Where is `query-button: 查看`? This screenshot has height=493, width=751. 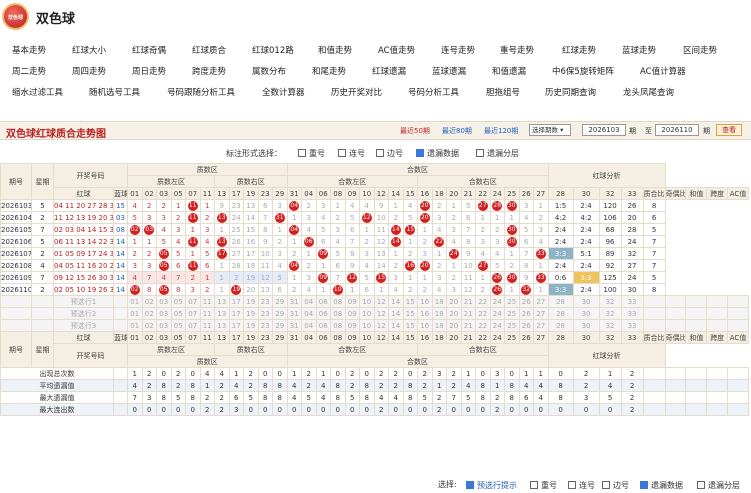 query-button: 查看 is located at coordinates (729, 130).